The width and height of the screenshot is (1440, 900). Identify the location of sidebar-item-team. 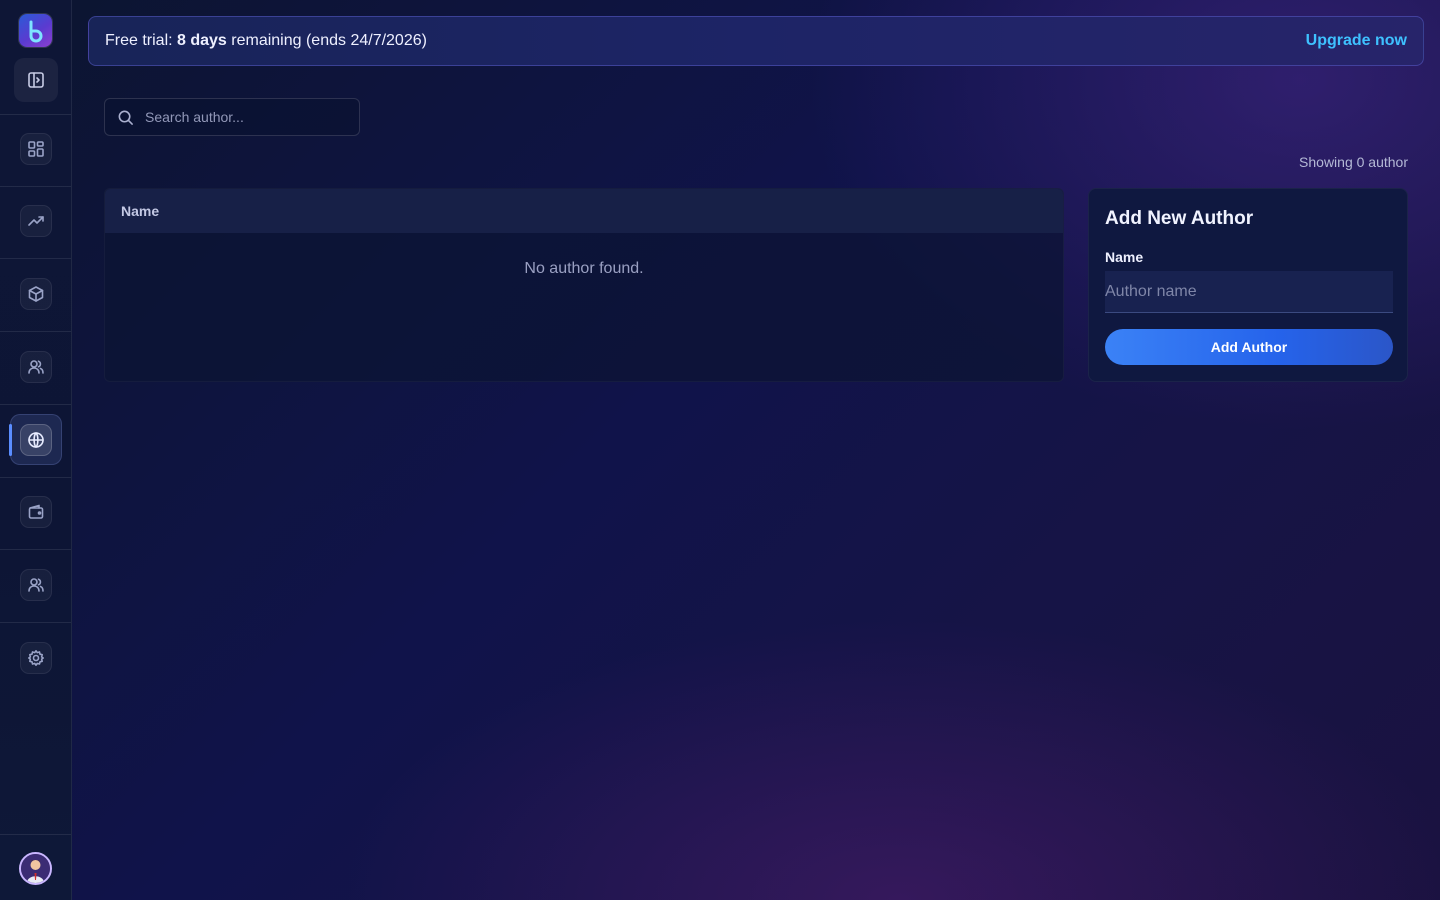
(36, 585).